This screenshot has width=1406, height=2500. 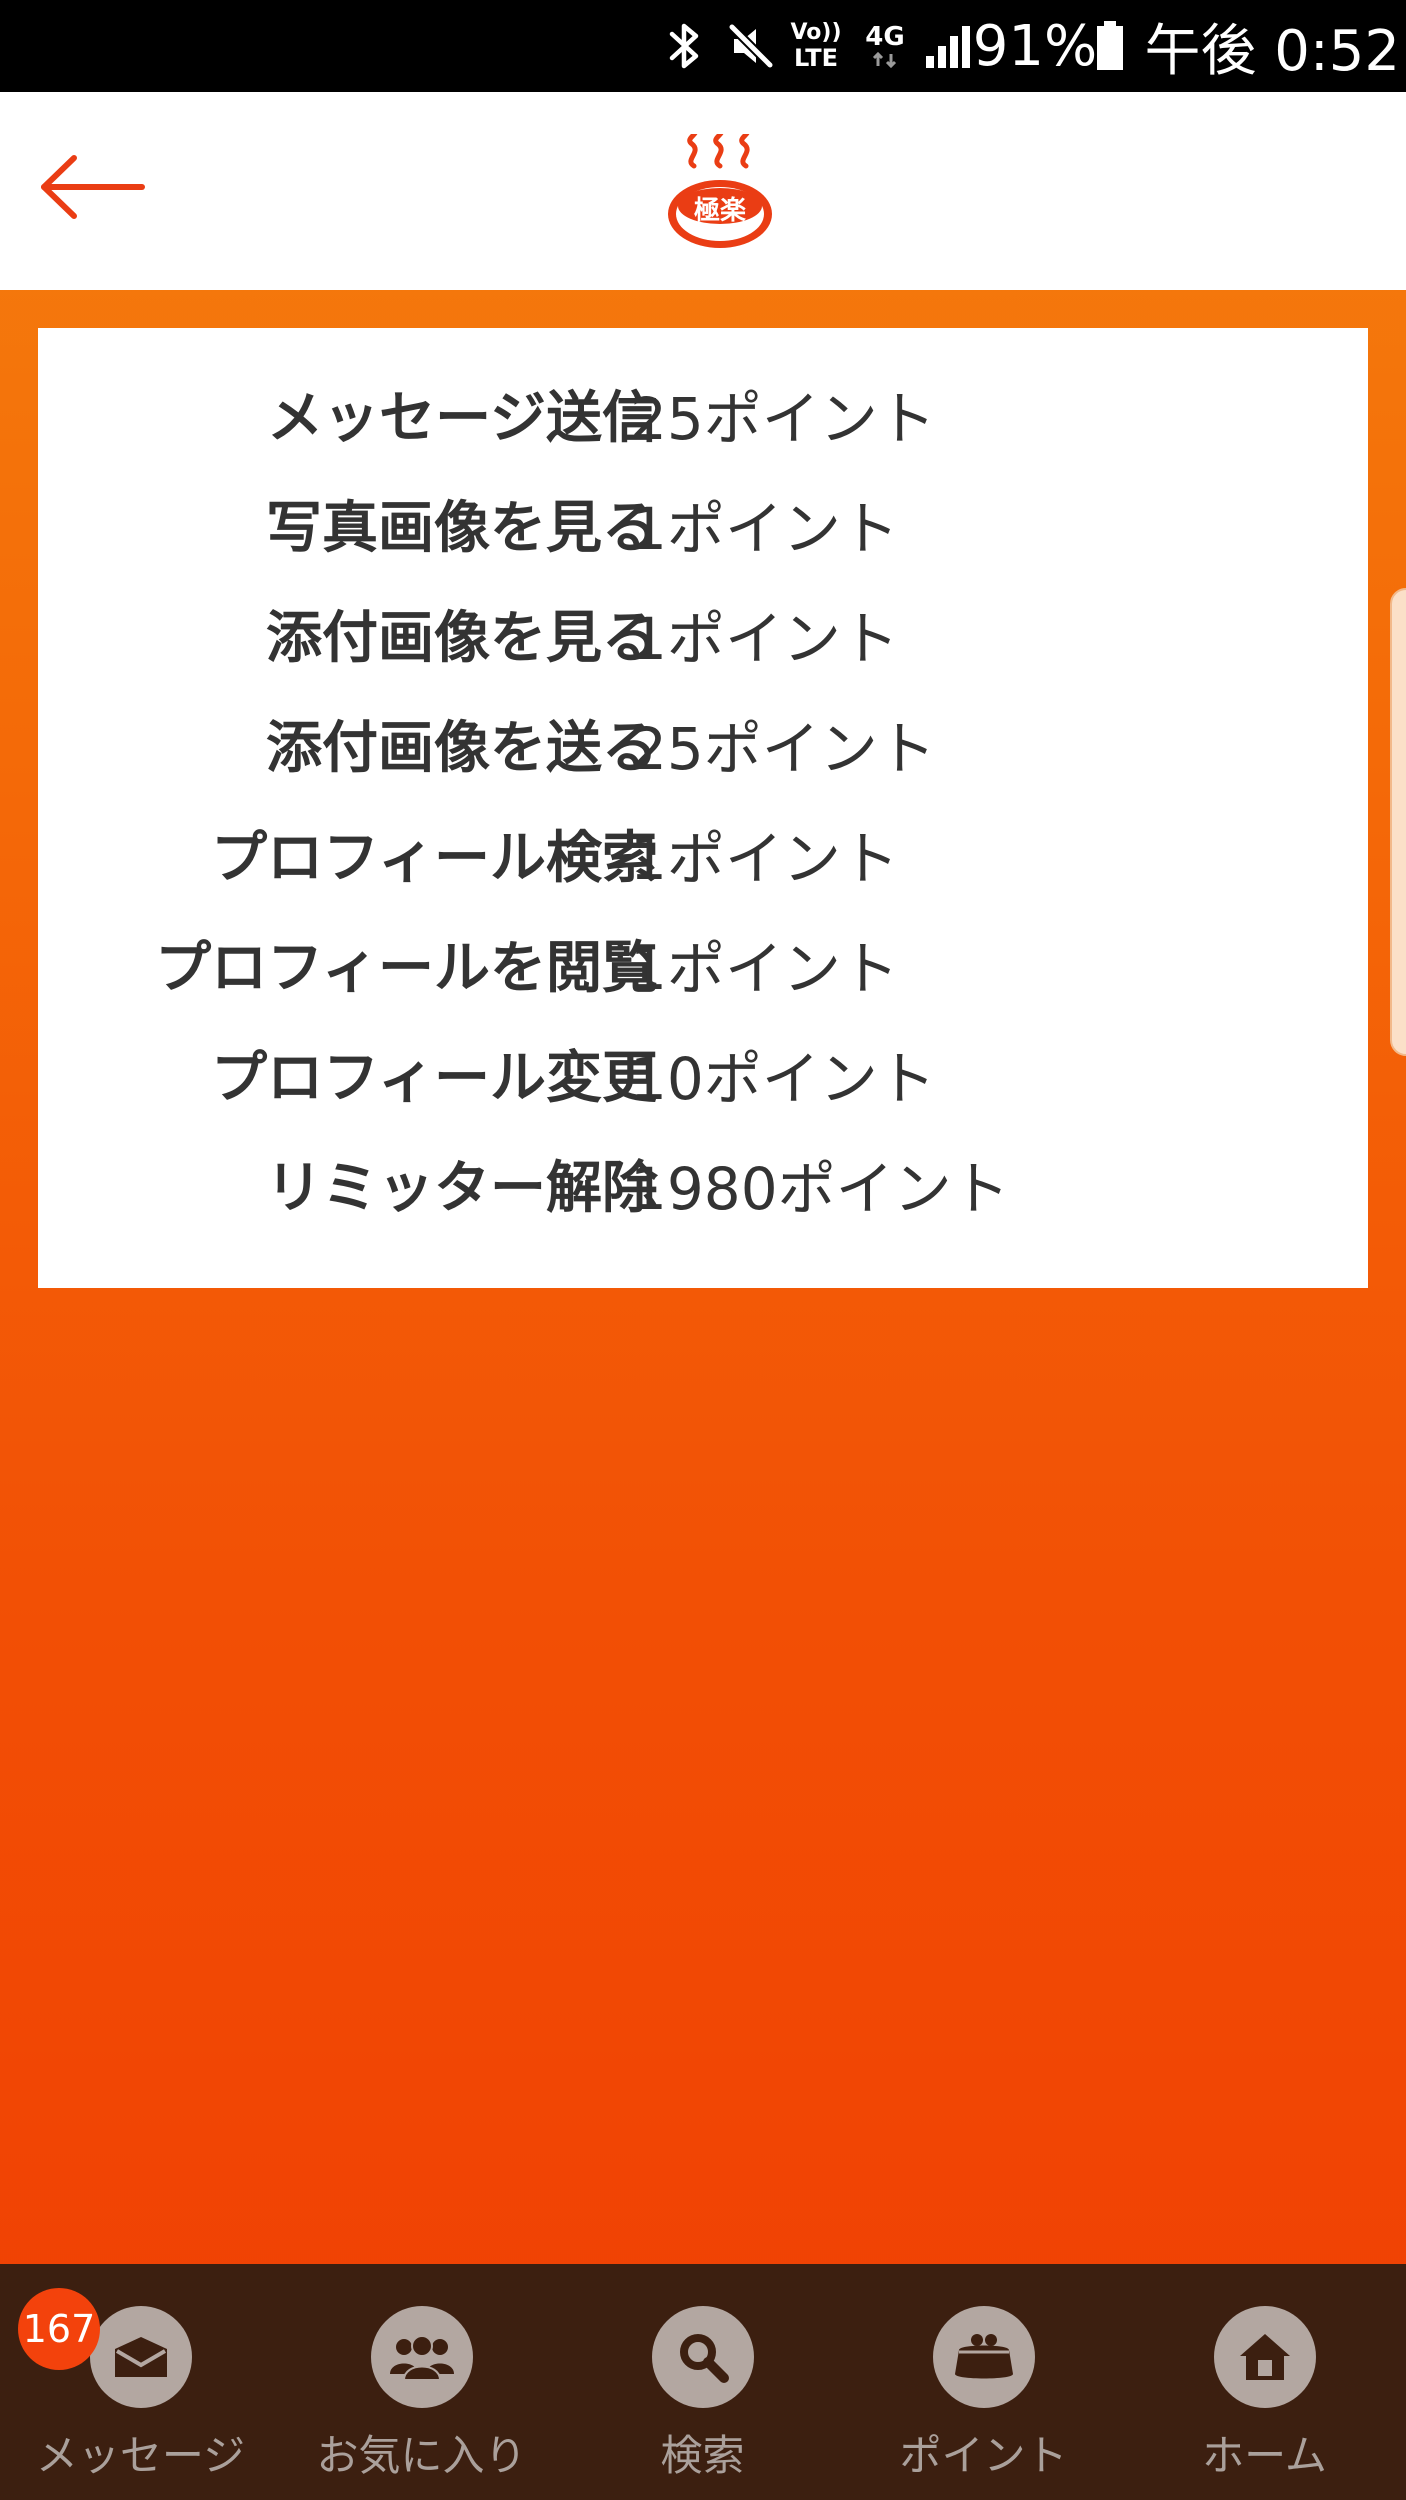 What do you see at coordinates (434, 858) in the screenshot?
I see `points-row-label: プロフィール検索` at bounding box center [434, 858].